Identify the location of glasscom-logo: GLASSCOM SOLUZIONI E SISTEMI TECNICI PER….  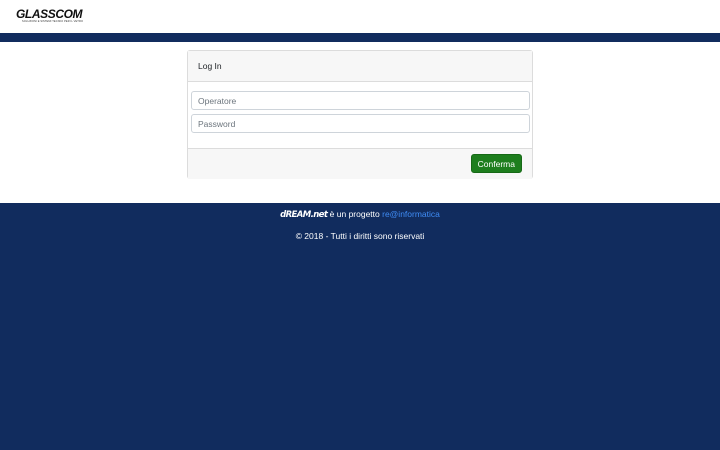
(54, 16).